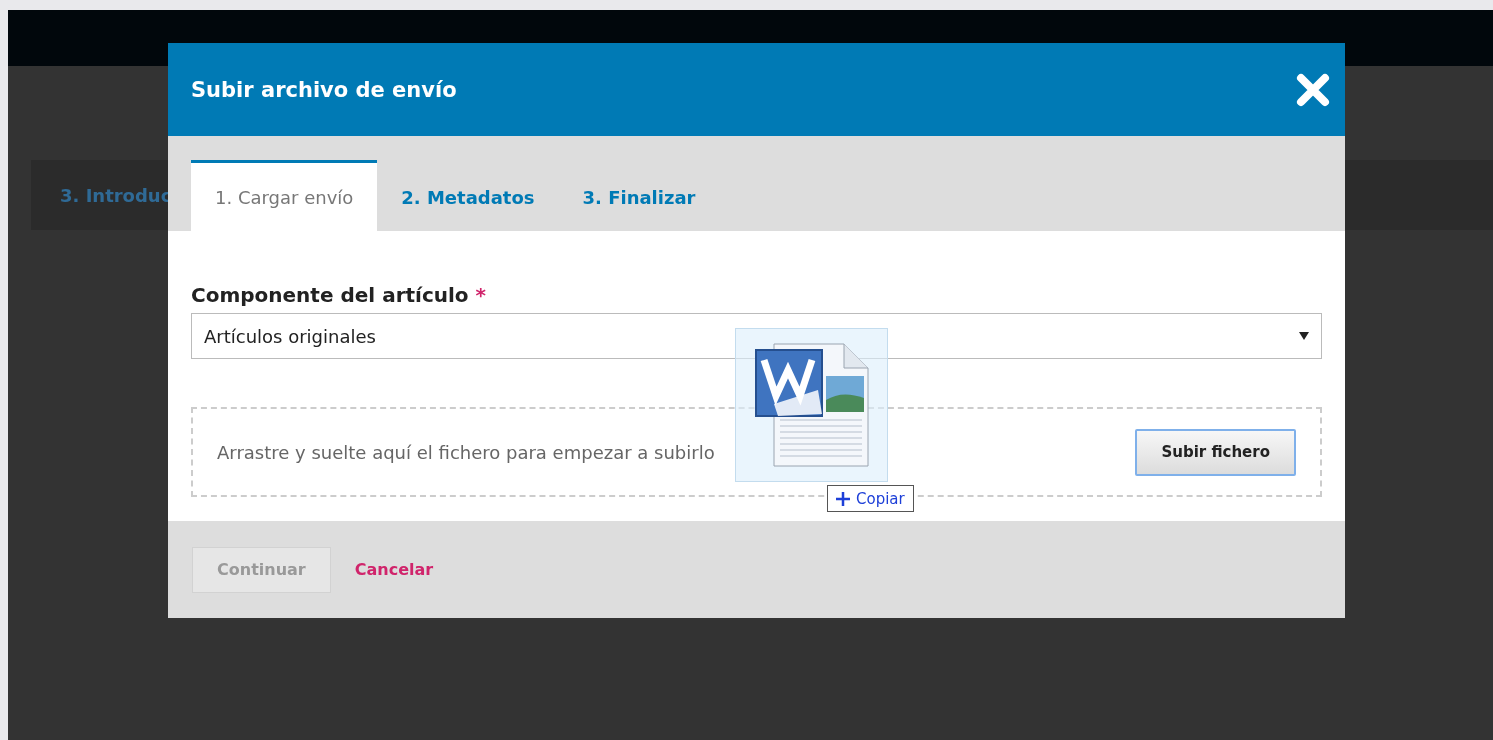 The height and width of the screenshot is (740, 1493). Describe the element at coordinates (1304, 336) in the screenshot. I see `dropdown-caret-icon` at that location.